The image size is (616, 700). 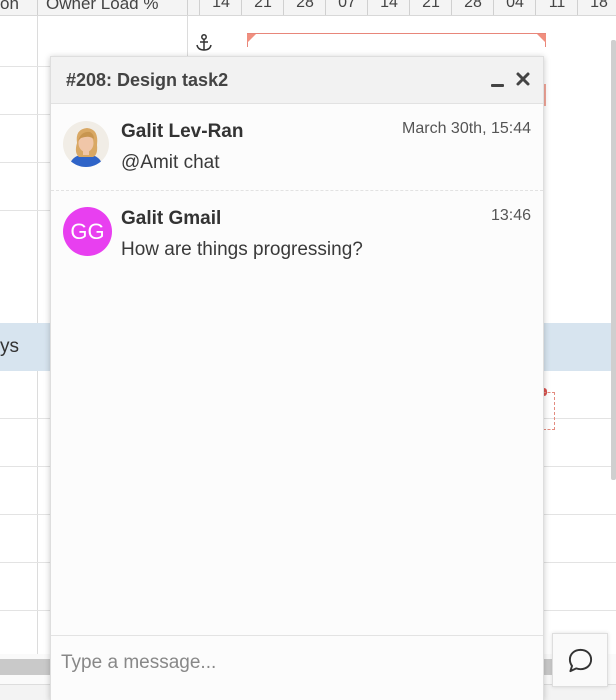 I want to click on minimize-icon, so click(x=498, y=81).